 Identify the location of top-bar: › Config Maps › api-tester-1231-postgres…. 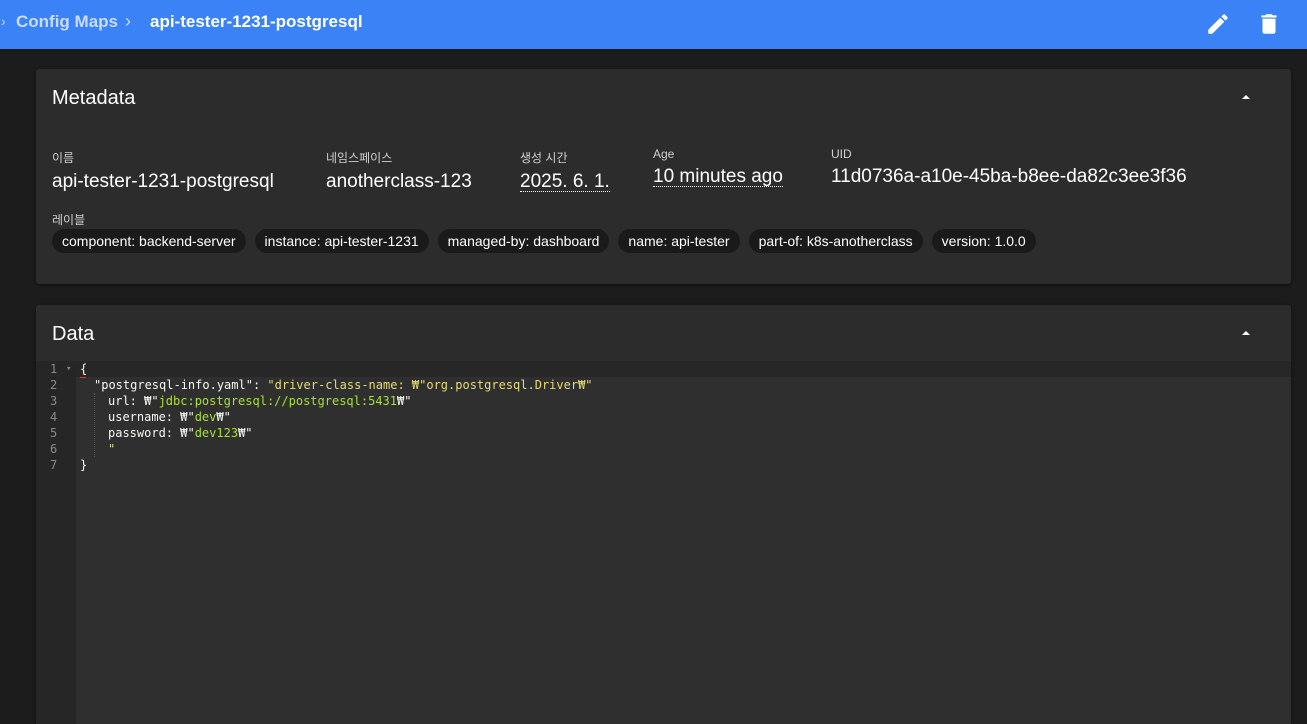
(653, 24).